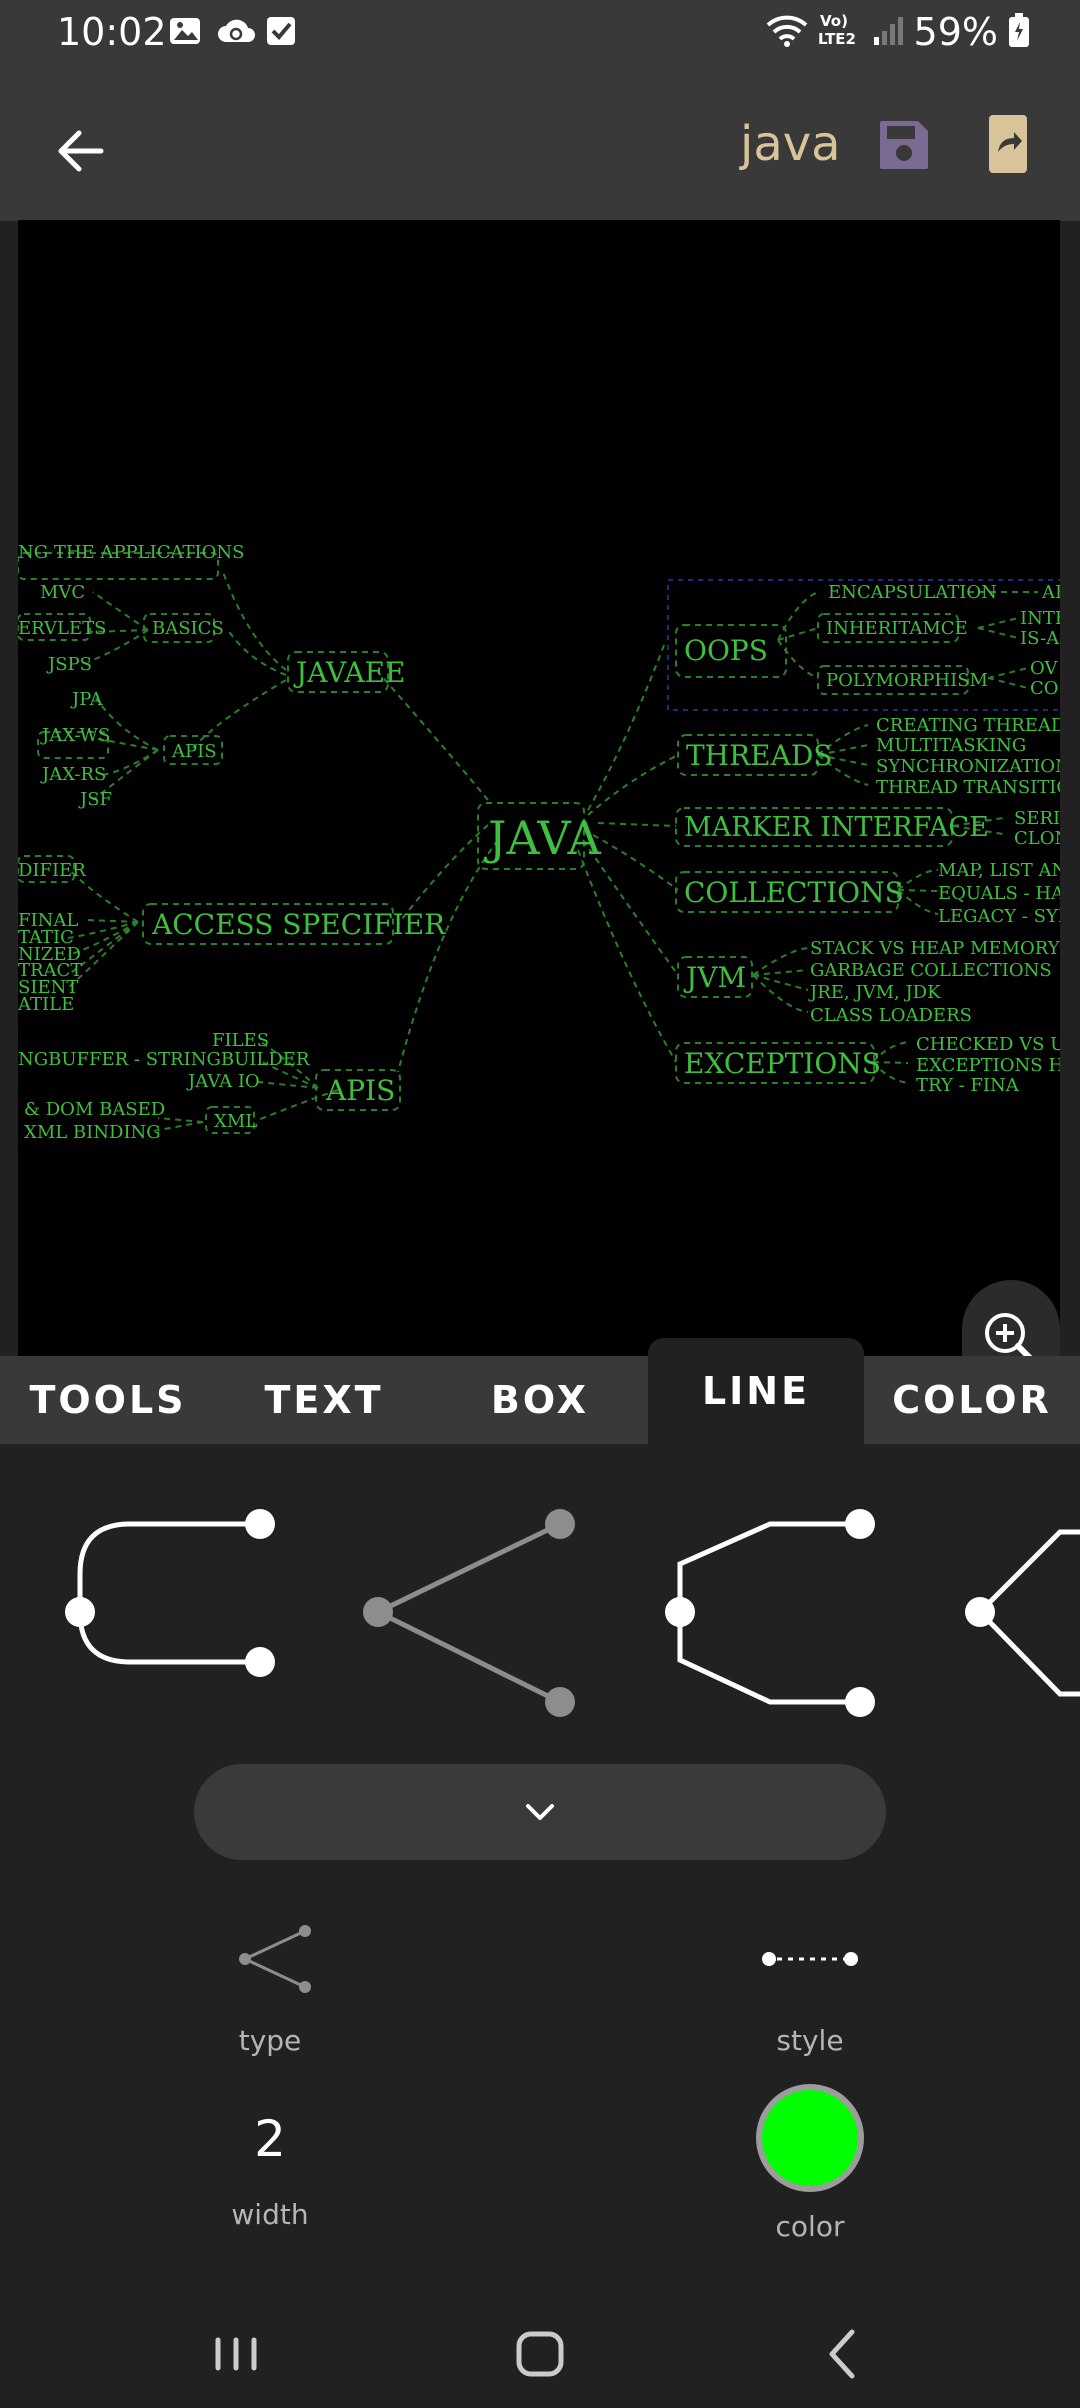  Describe the element at coordinates (837, 39) in the screenshot. I see `svg-text: LTE2` at that location.